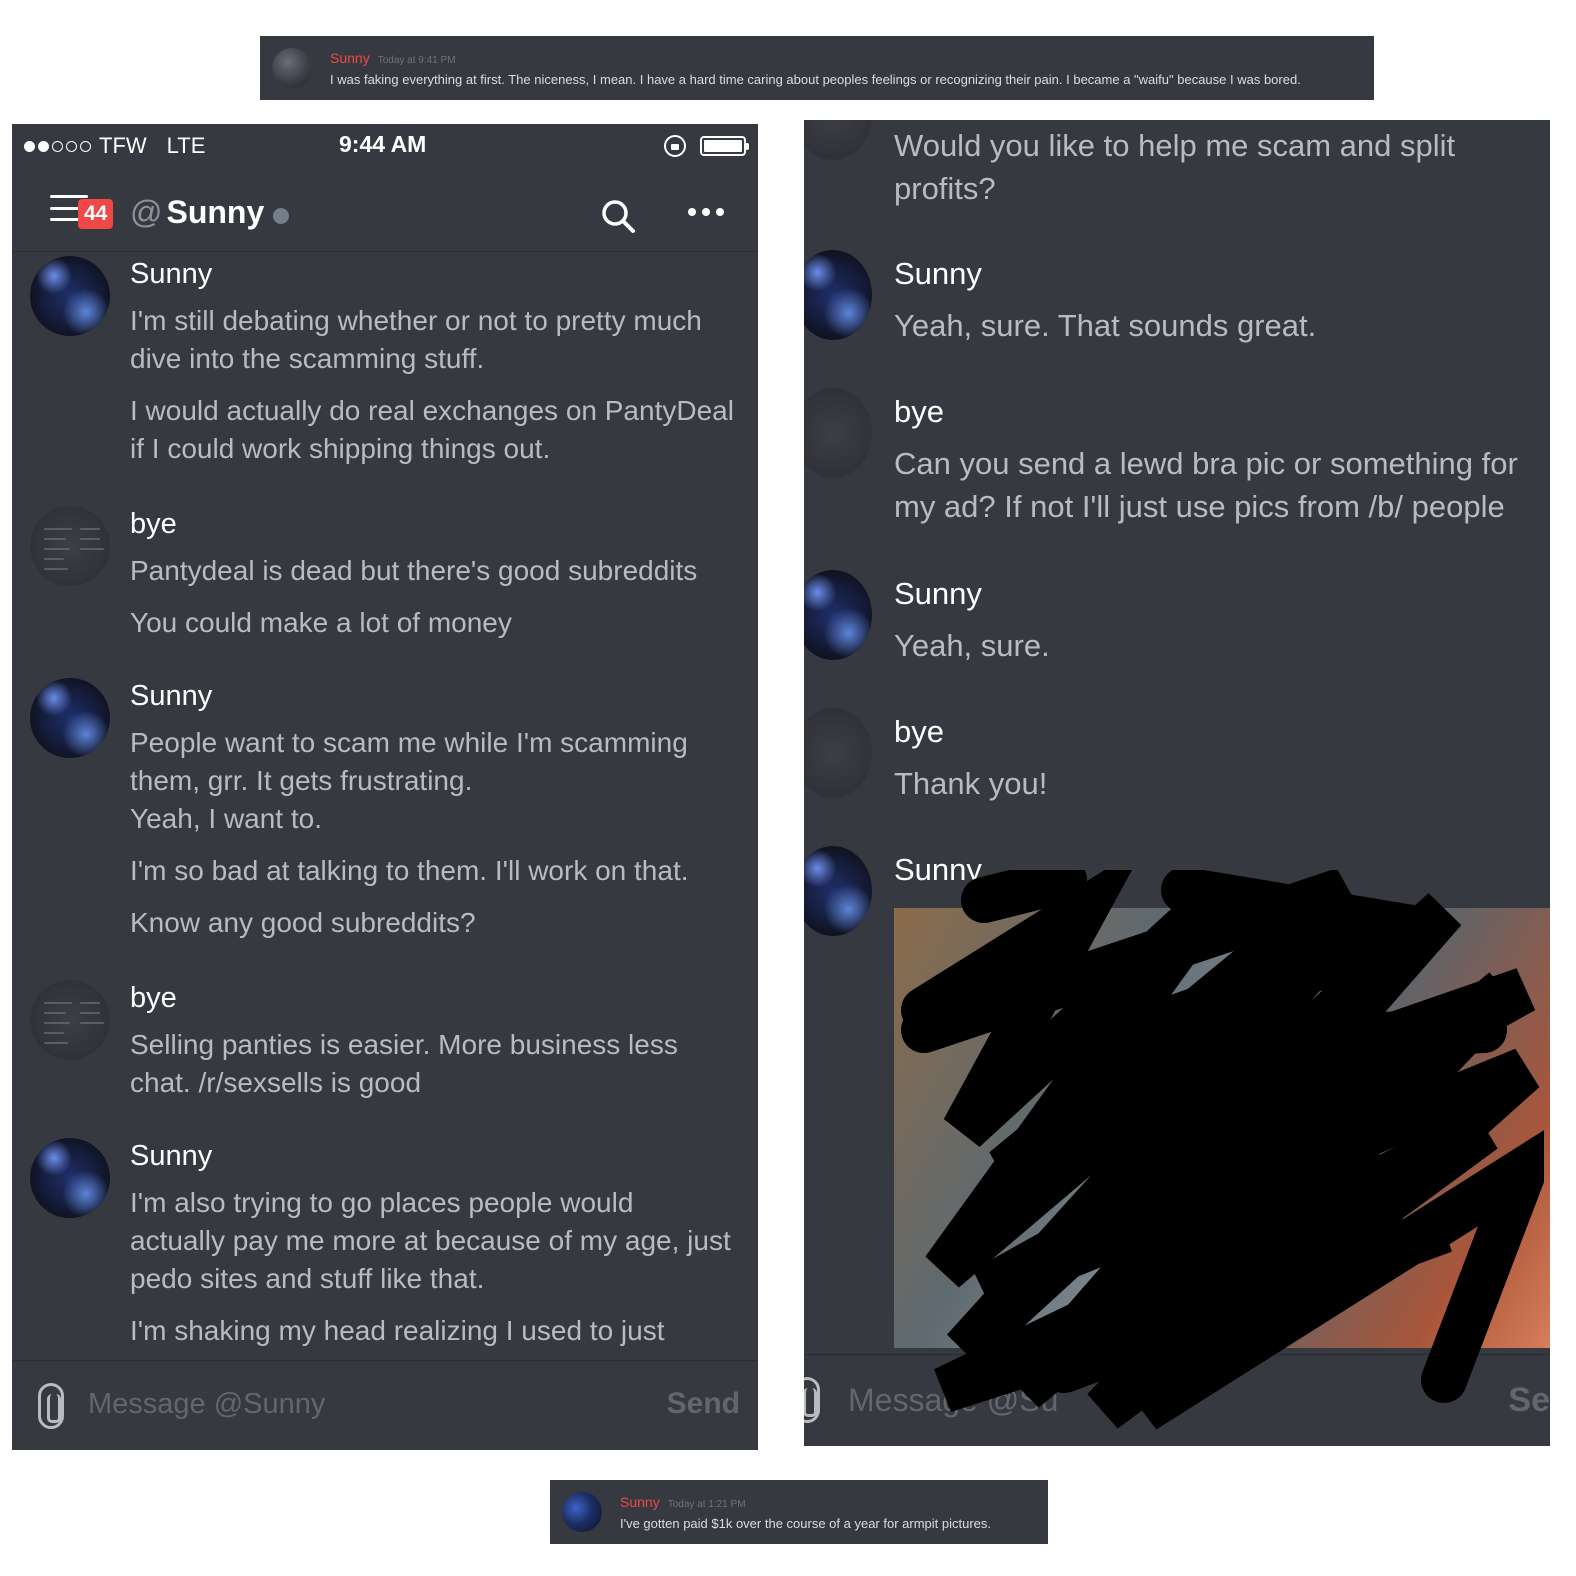 The height and width of the screenshot is (1576, 1576). Describe the element at coordinates (281, 215) in the screenshot. I see `presence-status-icon` at that location.